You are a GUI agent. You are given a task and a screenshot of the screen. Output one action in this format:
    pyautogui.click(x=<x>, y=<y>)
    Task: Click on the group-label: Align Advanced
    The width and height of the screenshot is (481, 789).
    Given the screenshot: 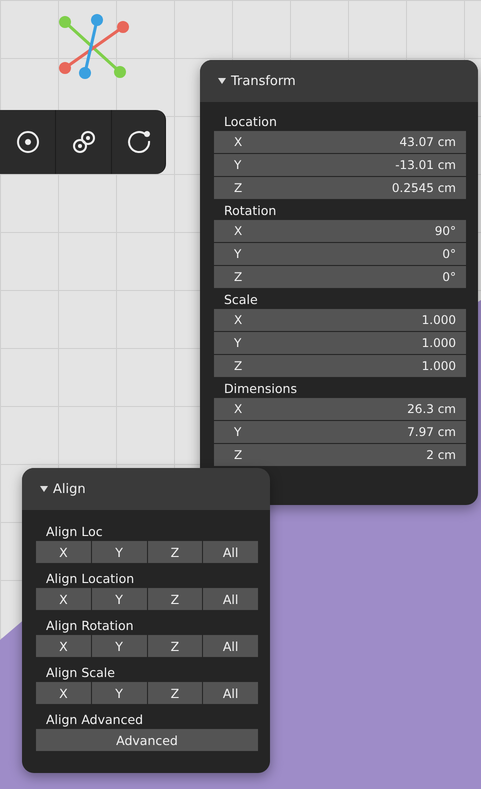 What is the action you would take?
    pyautogui.click(x=94, y=720)
    